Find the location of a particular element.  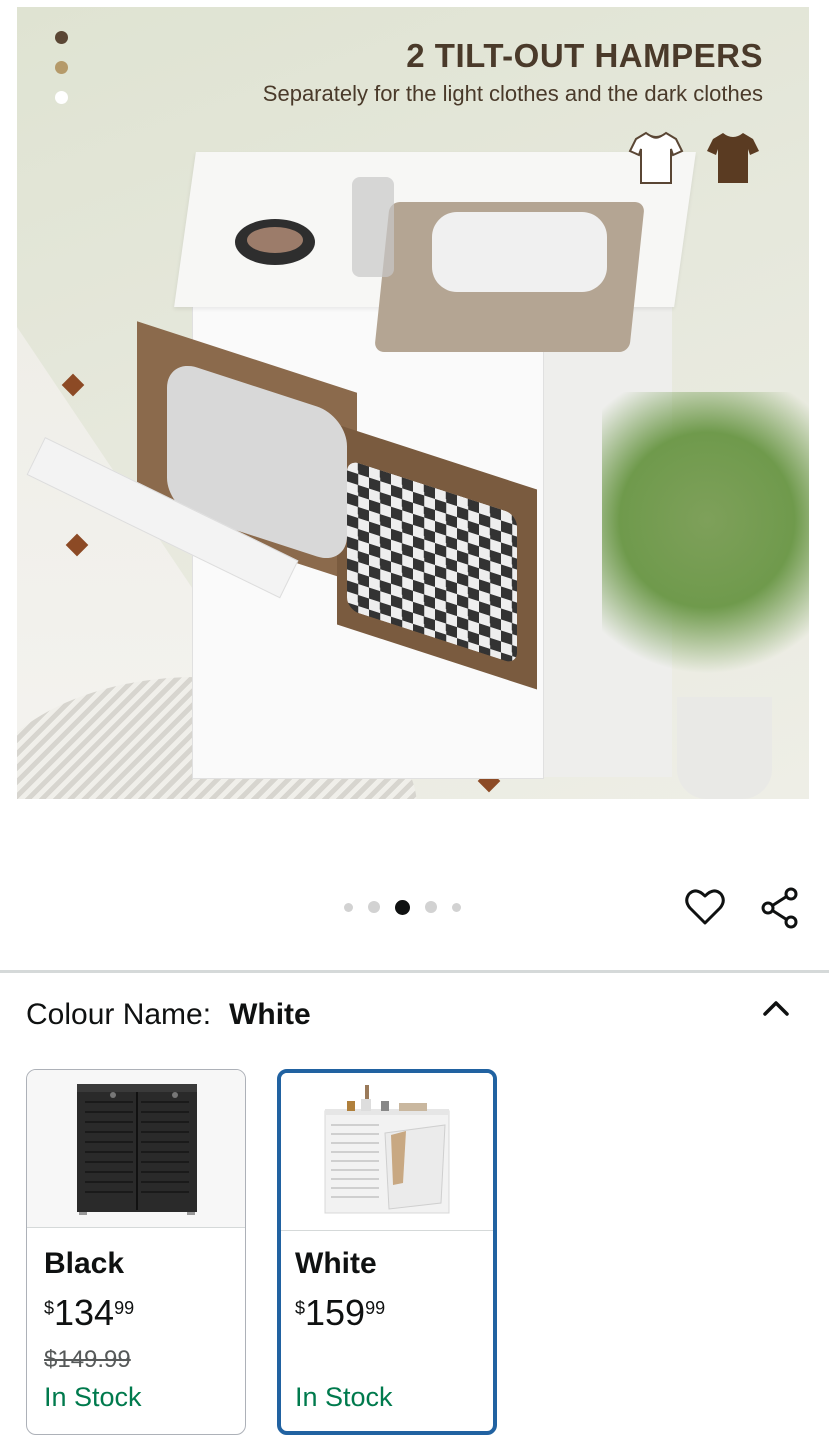

colour-selected-value: White is located at coordinates (270, 1014).